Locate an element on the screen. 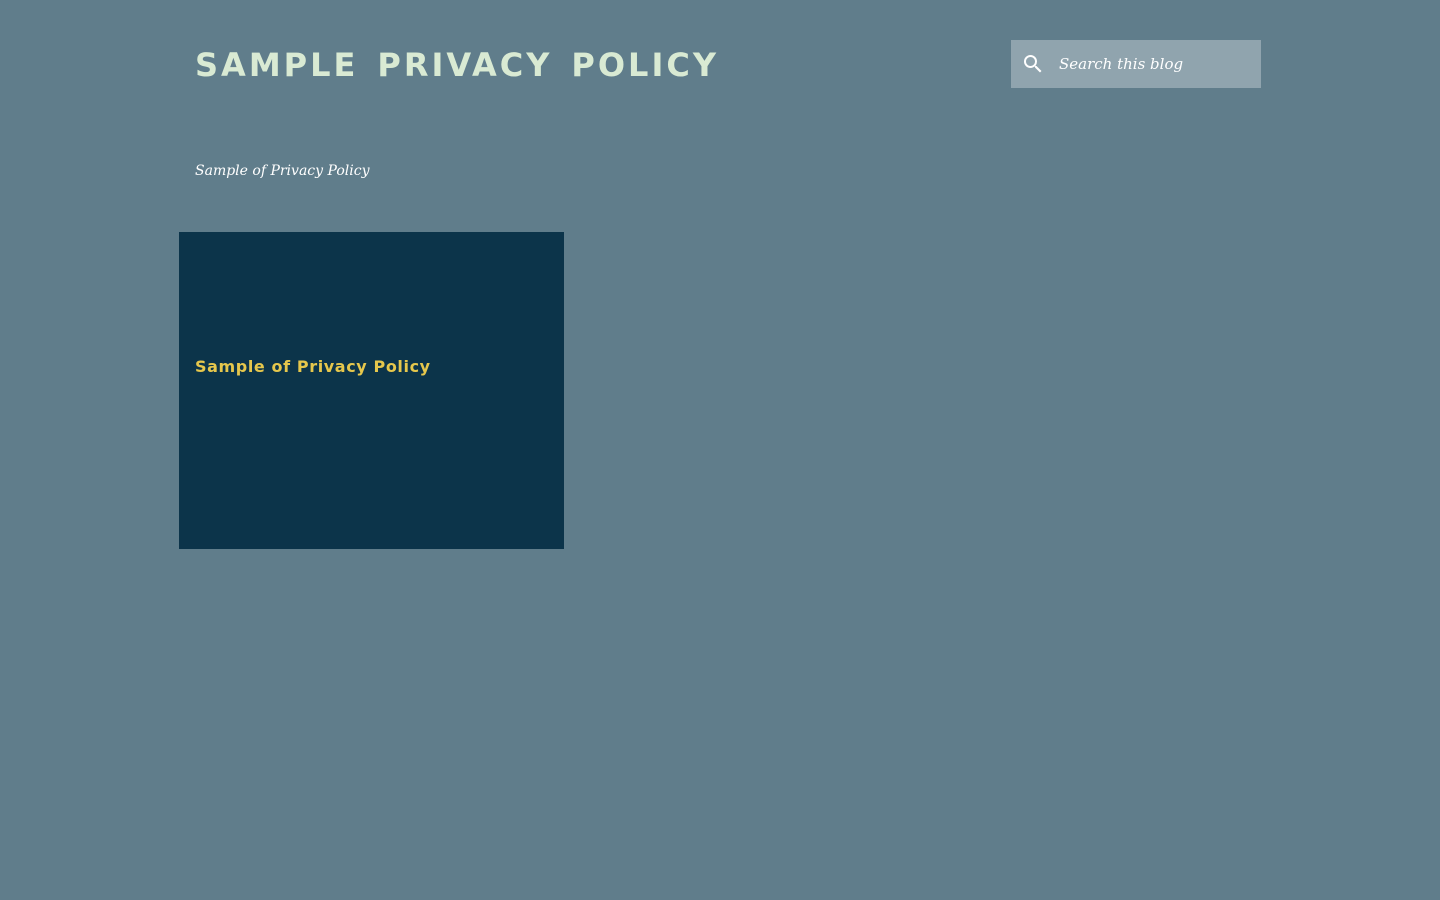 The width and height of the screenshot is (1440, 900). search-box is located at coordinates (1136, 64).